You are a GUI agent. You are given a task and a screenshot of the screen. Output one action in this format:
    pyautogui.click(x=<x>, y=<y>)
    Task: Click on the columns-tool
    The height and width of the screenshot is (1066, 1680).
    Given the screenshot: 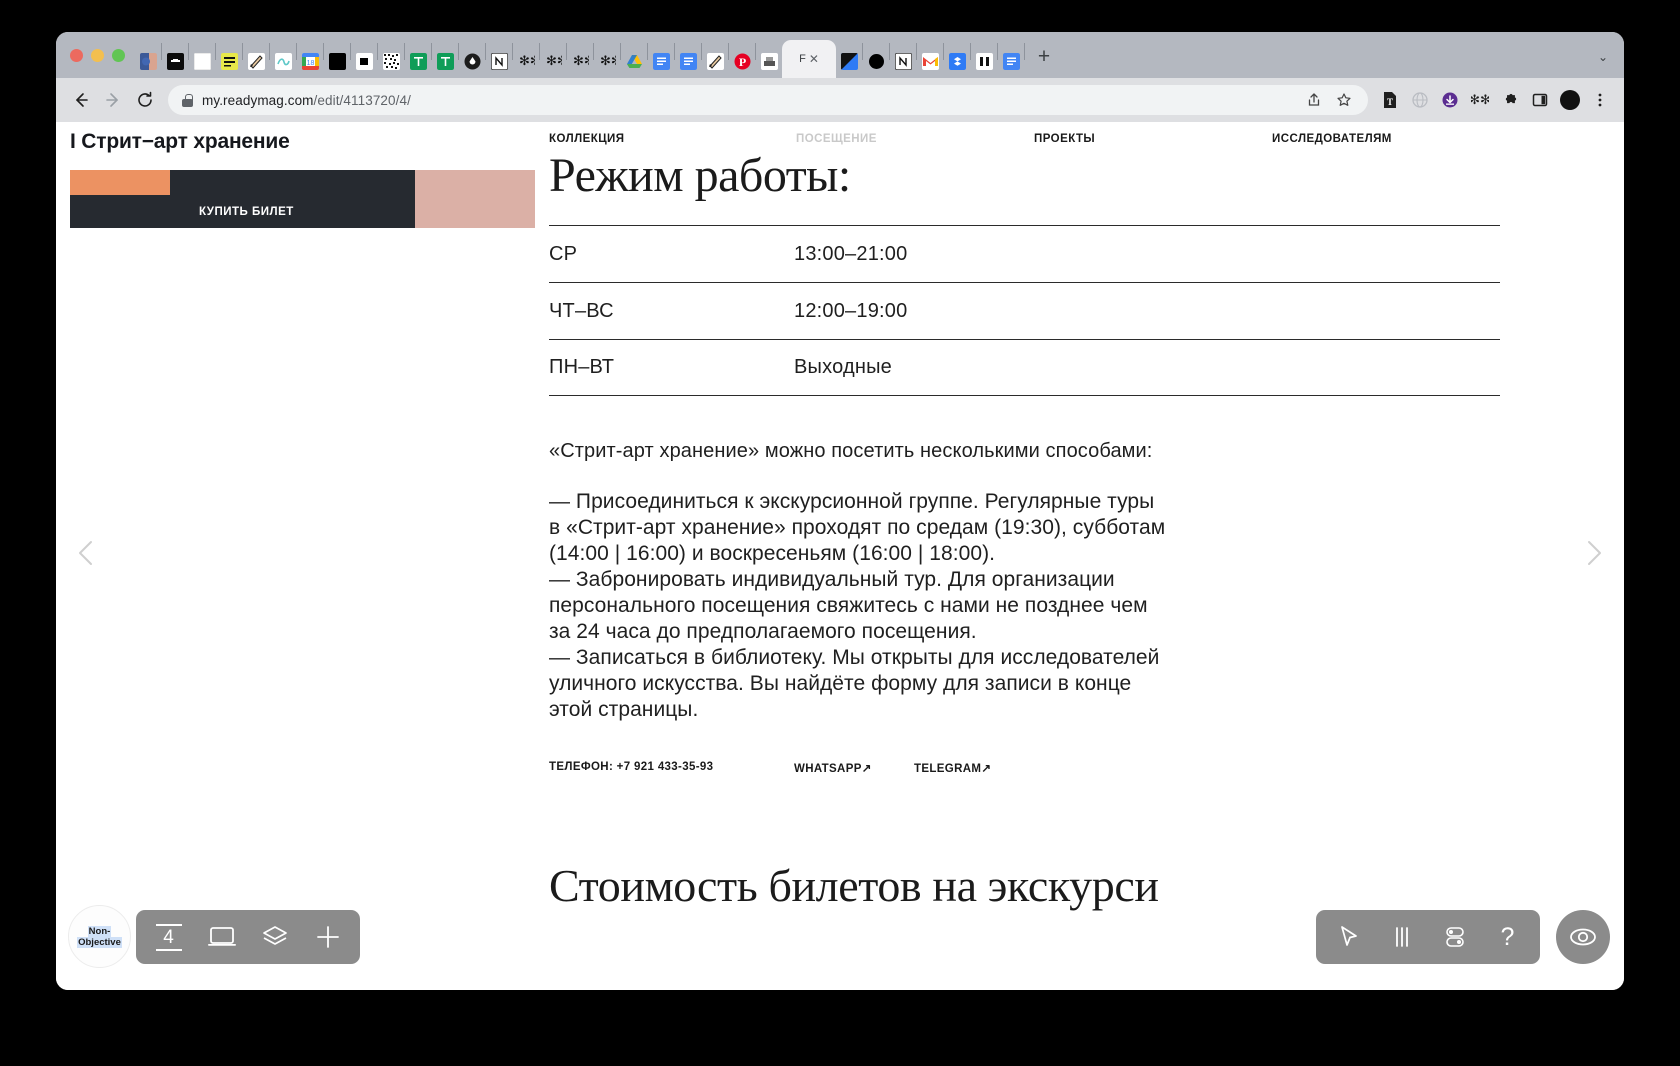 What is the action you would take?
    pyautogui.click(x=1401, y=937)
    